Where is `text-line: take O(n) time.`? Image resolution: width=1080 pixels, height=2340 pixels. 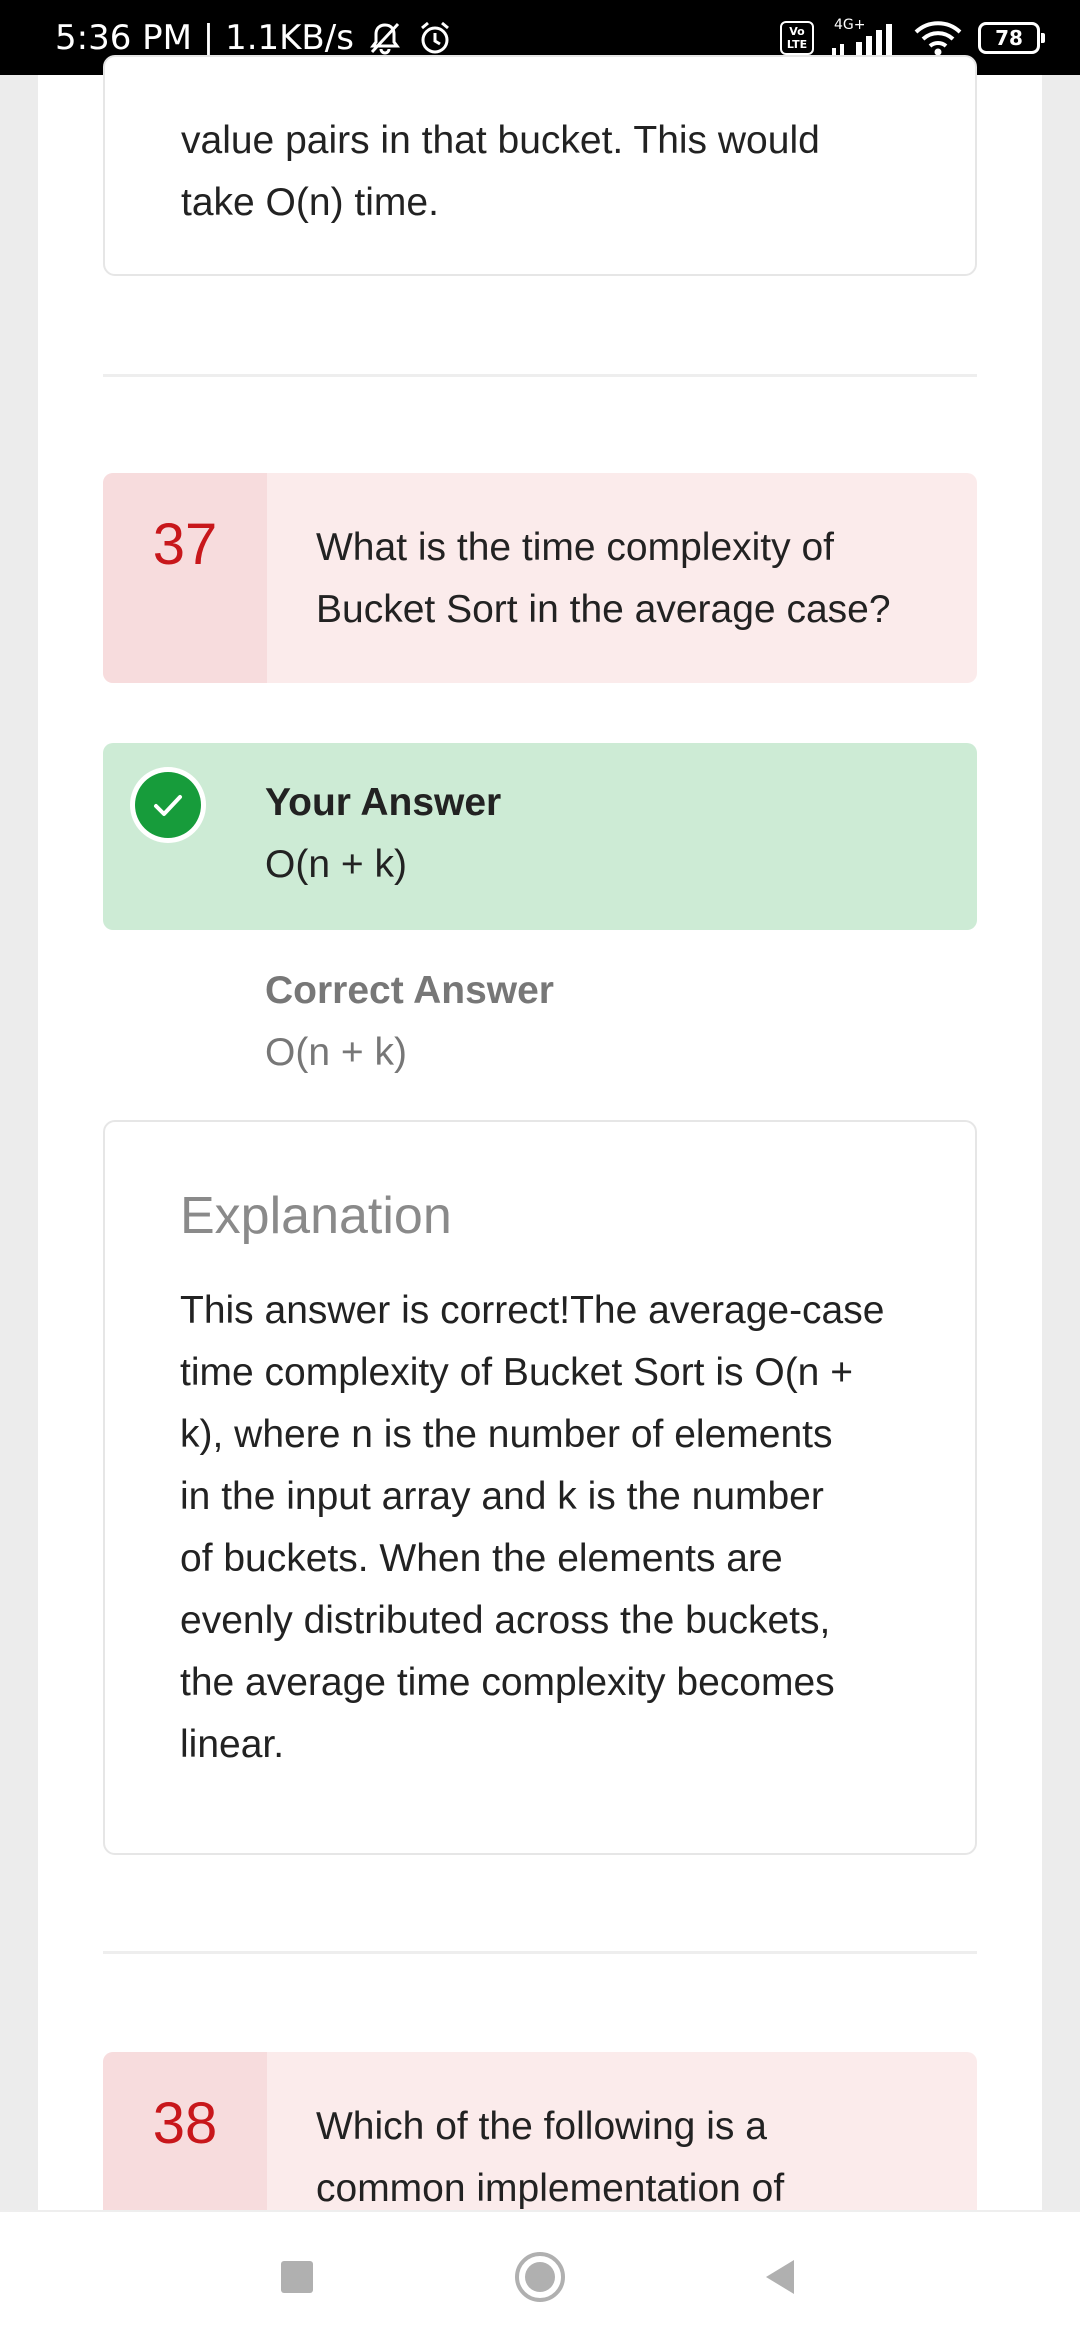 text-line: take O(n) time. is located at coordinates (310, 202).